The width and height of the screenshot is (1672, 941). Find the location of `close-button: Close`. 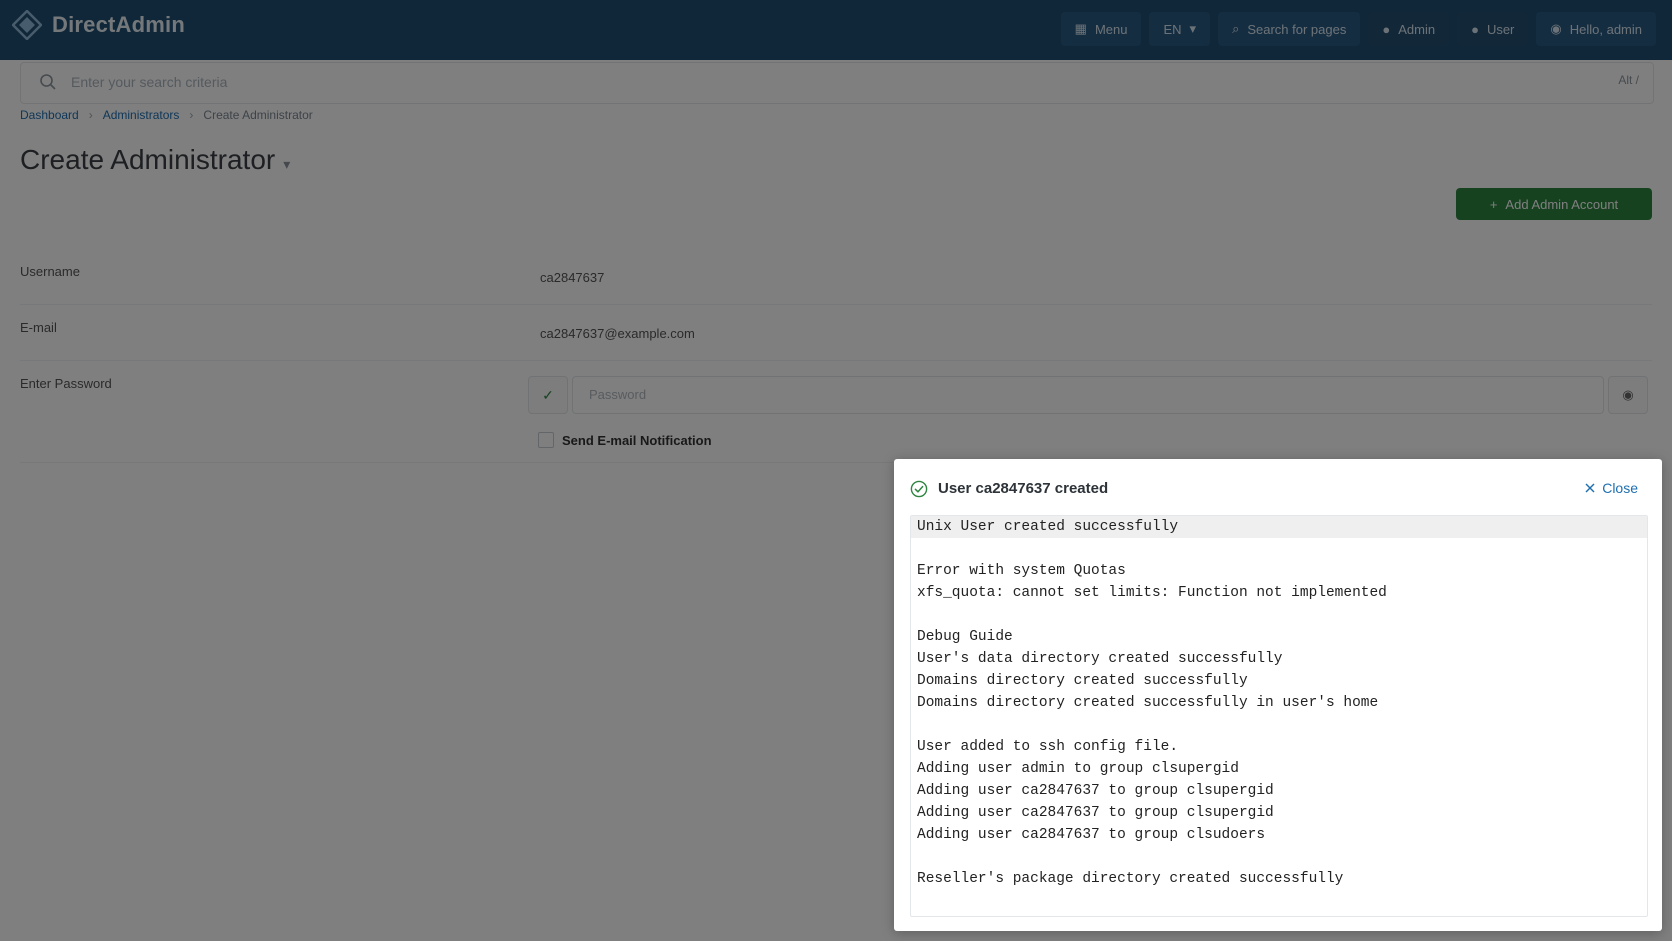

close-button: Close is located at coordinates (1611, 488).